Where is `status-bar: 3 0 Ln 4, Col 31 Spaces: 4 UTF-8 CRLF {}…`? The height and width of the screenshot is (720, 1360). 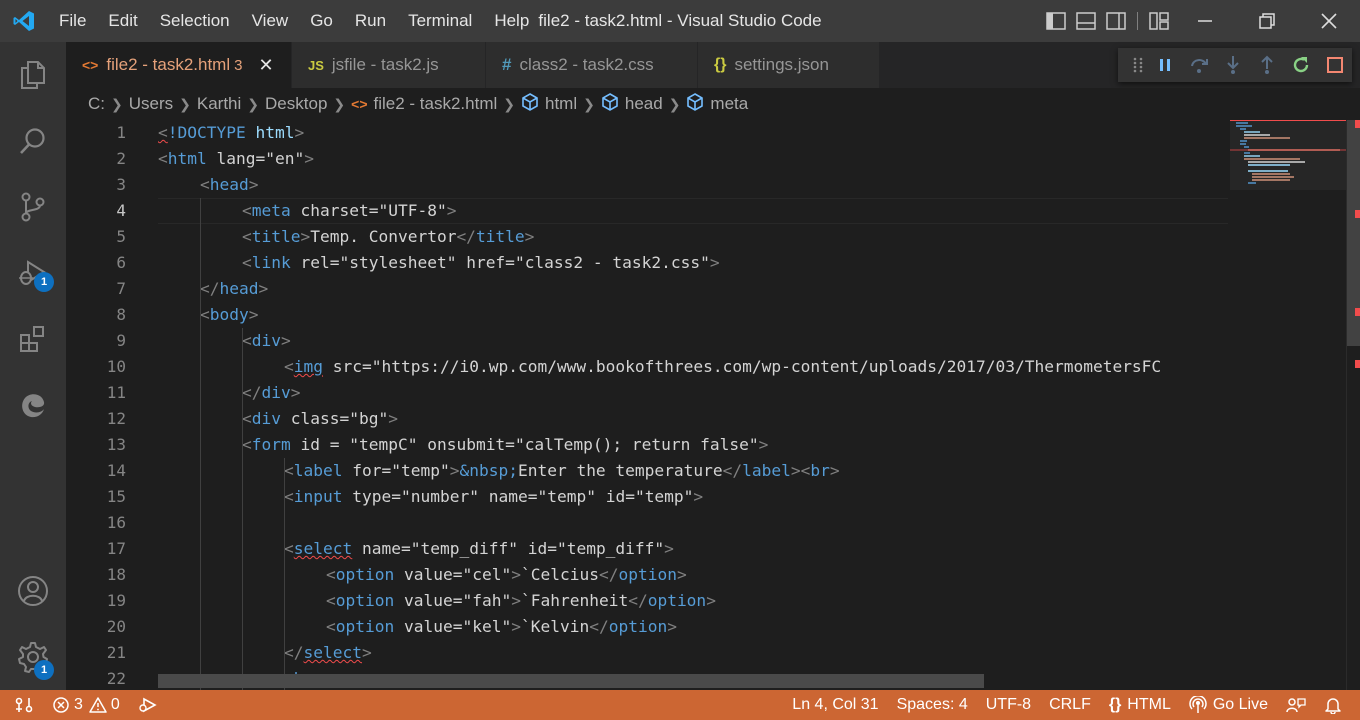 status-bar: 3 0 Ln 4, Col 31 Spaces: 4 UTF-8 CRLF {}… is located at coordinates (680, 705).